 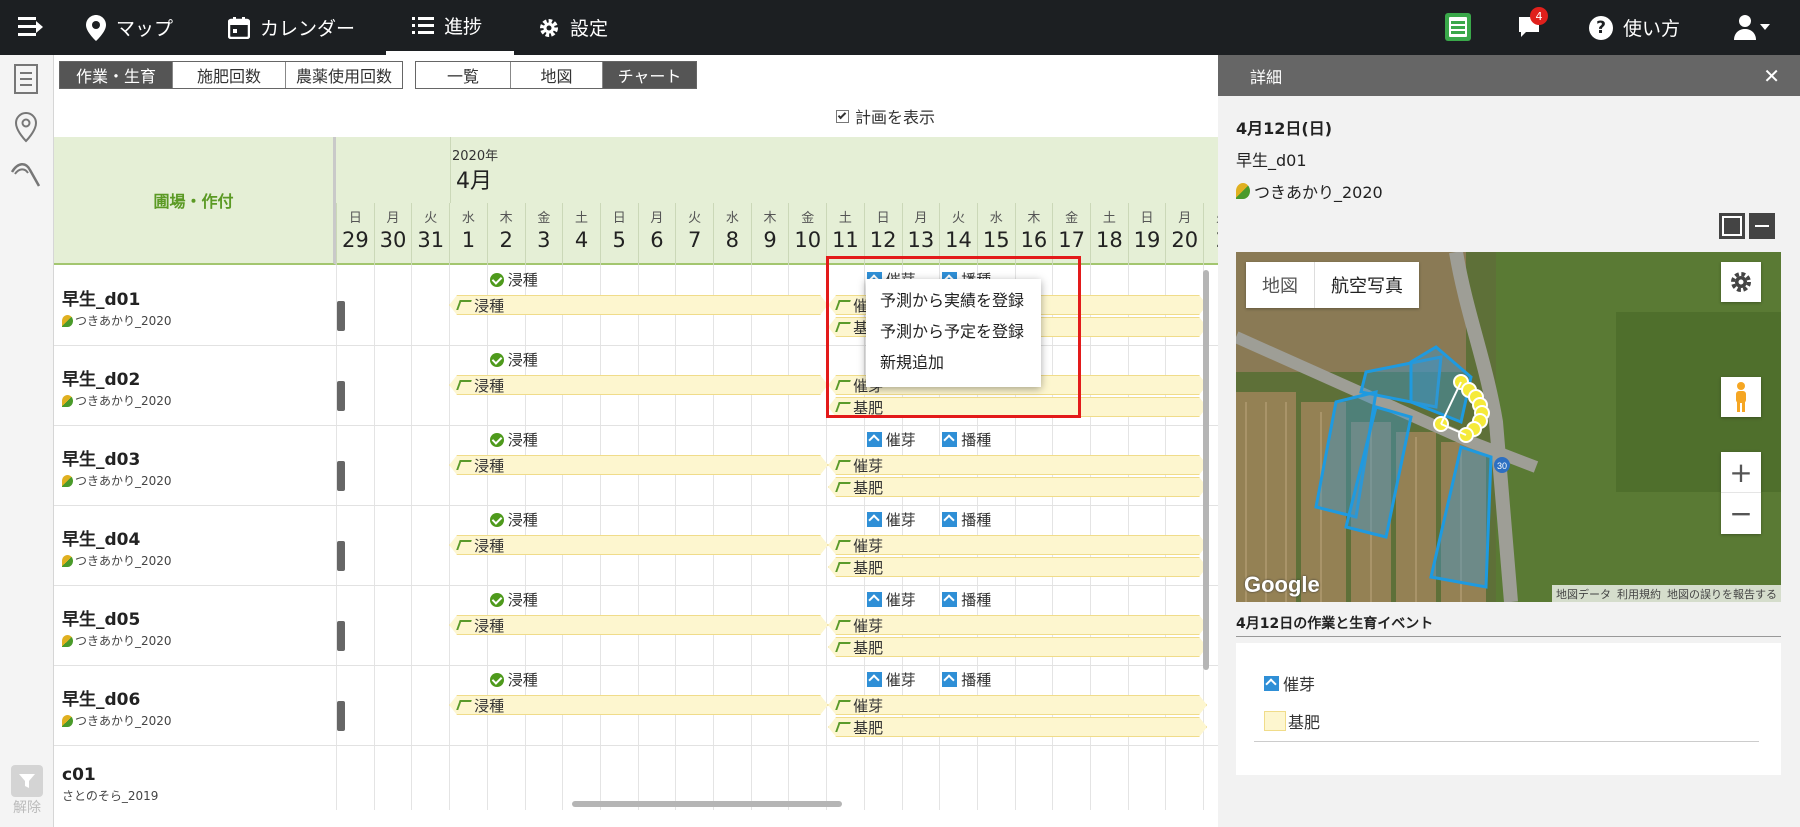 What do you see at coordinates (1109, 234) in the screenshot?
I see `day-column: 土 18` at bounding box center [1109, 234].